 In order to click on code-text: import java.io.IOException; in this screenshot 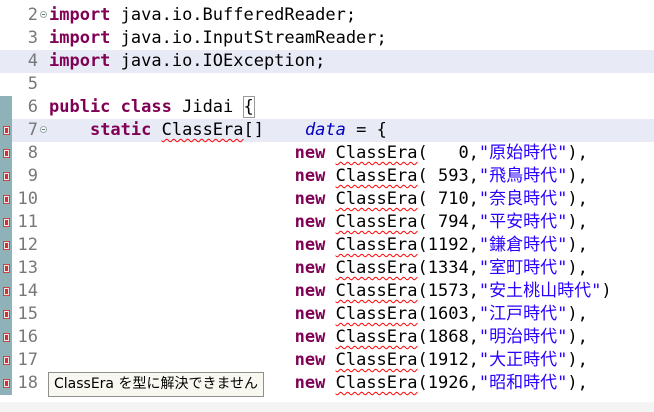, I will do `click(187, 61)`.